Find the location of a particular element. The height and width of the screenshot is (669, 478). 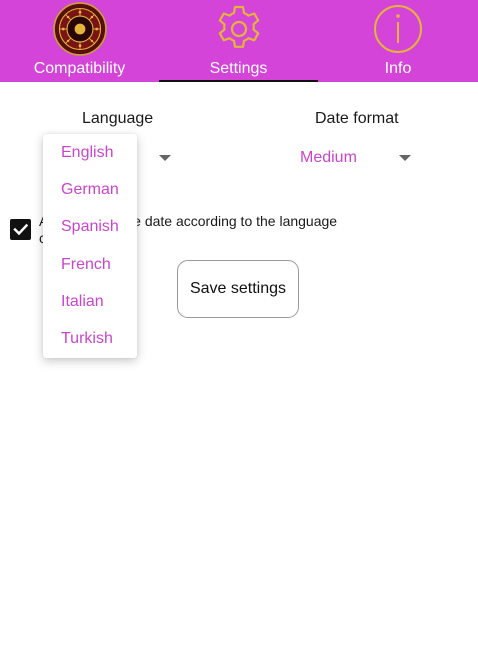

tab-info-label: Info is located at coordinates (398, 68).